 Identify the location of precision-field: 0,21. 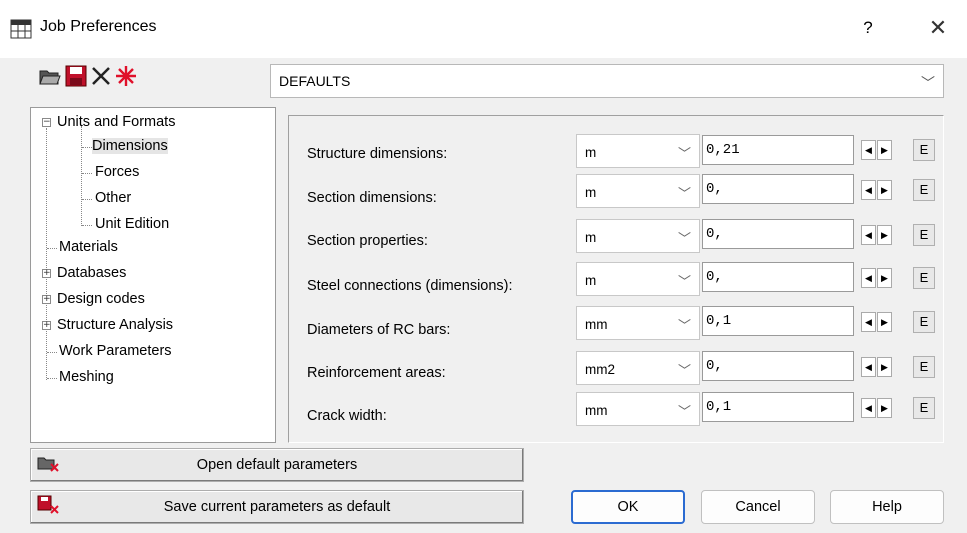
(778, 150).